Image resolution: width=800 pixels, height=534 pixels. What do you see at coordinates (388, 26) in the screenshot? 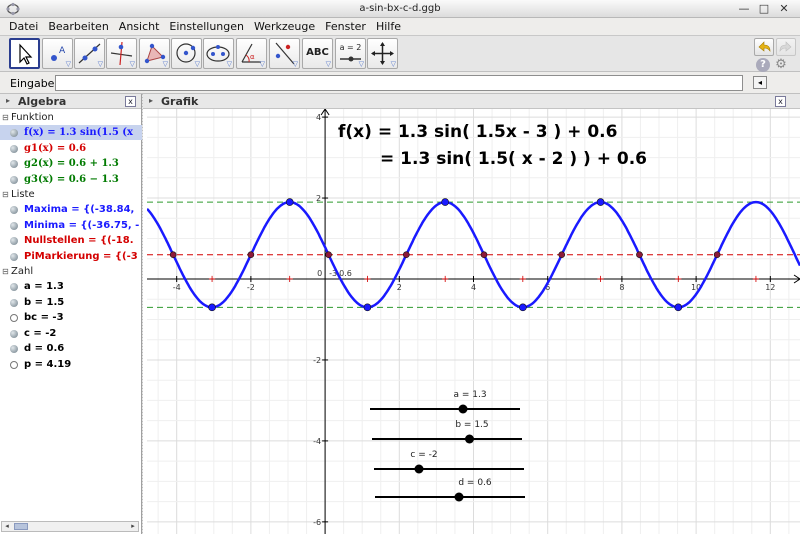
I see `menu-hilfe: Hilfe` at bounding box center [388, 26].